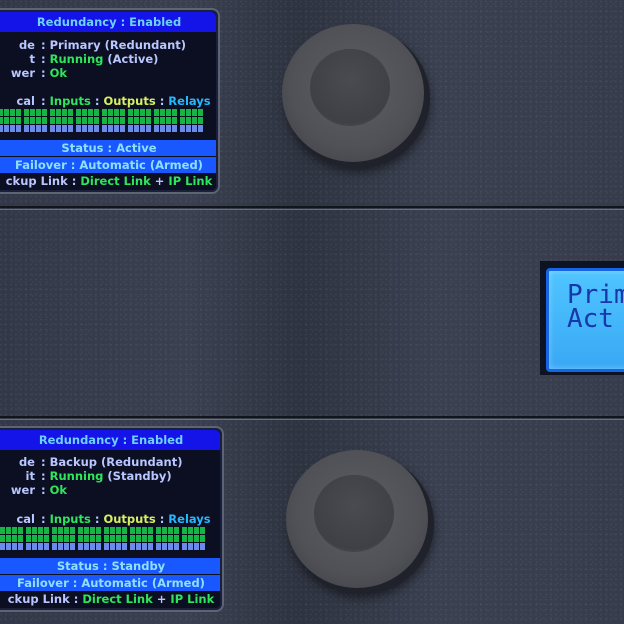  What do you see at coordinates (102, 538) in the screenshot?
I see `level-meters` at bounding box center [102, 538].